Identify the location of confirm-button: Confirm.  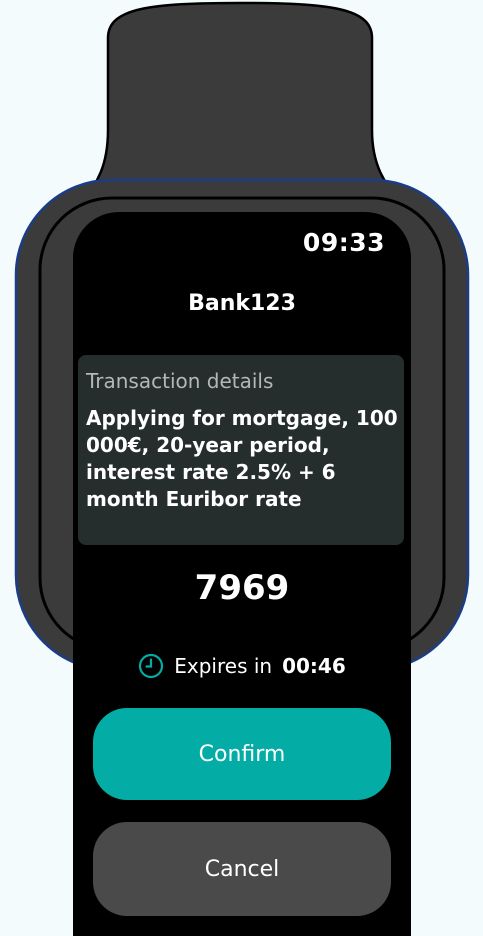
(242, 754).